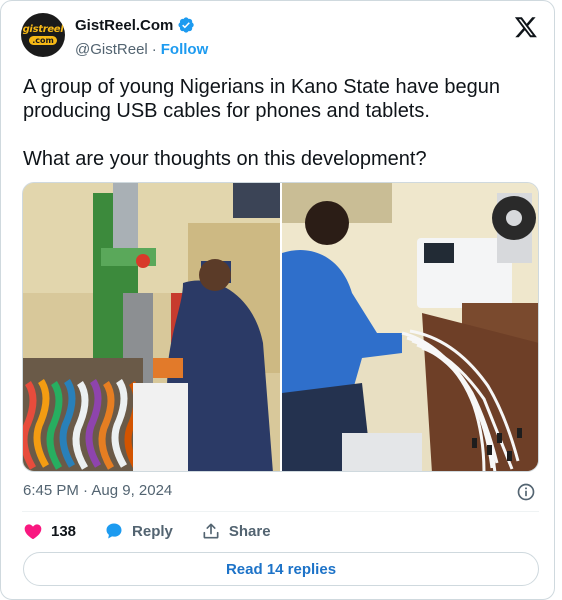 Image resolution: width=562 pixels, height=600 pixels. What do you see at coordinates (43, 40) in the screenshot?
I see `avatar-text-bottom: .com` at bounding box center [43, 40].